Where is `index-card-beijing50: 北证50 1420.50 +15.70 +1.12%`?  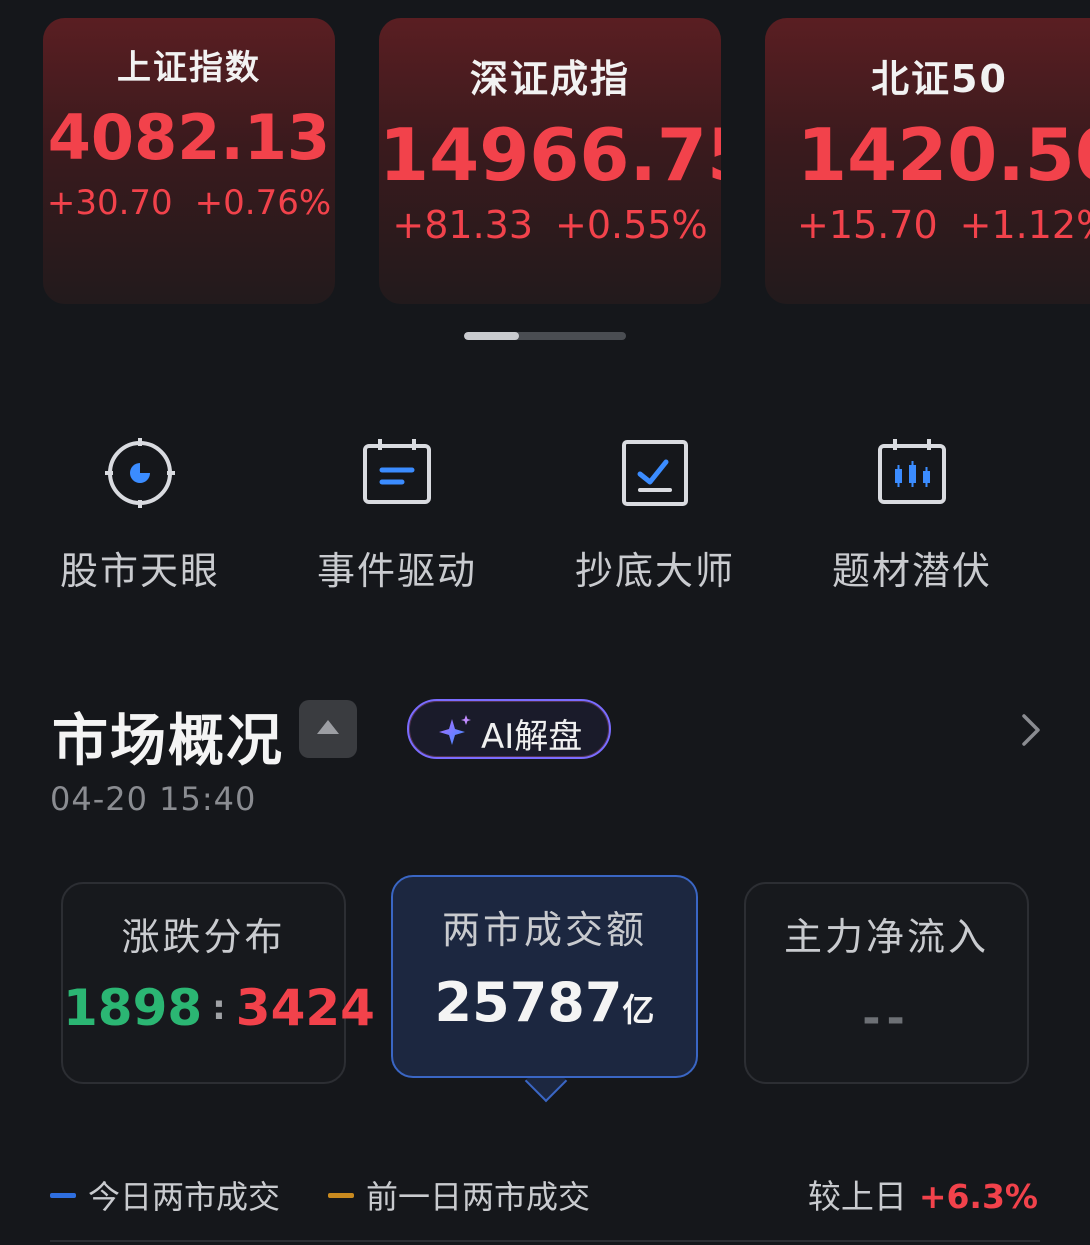
index-card-beijing50: 北证50 1420.50 +15.70 +1.12% is located at coordinates (927, 161).